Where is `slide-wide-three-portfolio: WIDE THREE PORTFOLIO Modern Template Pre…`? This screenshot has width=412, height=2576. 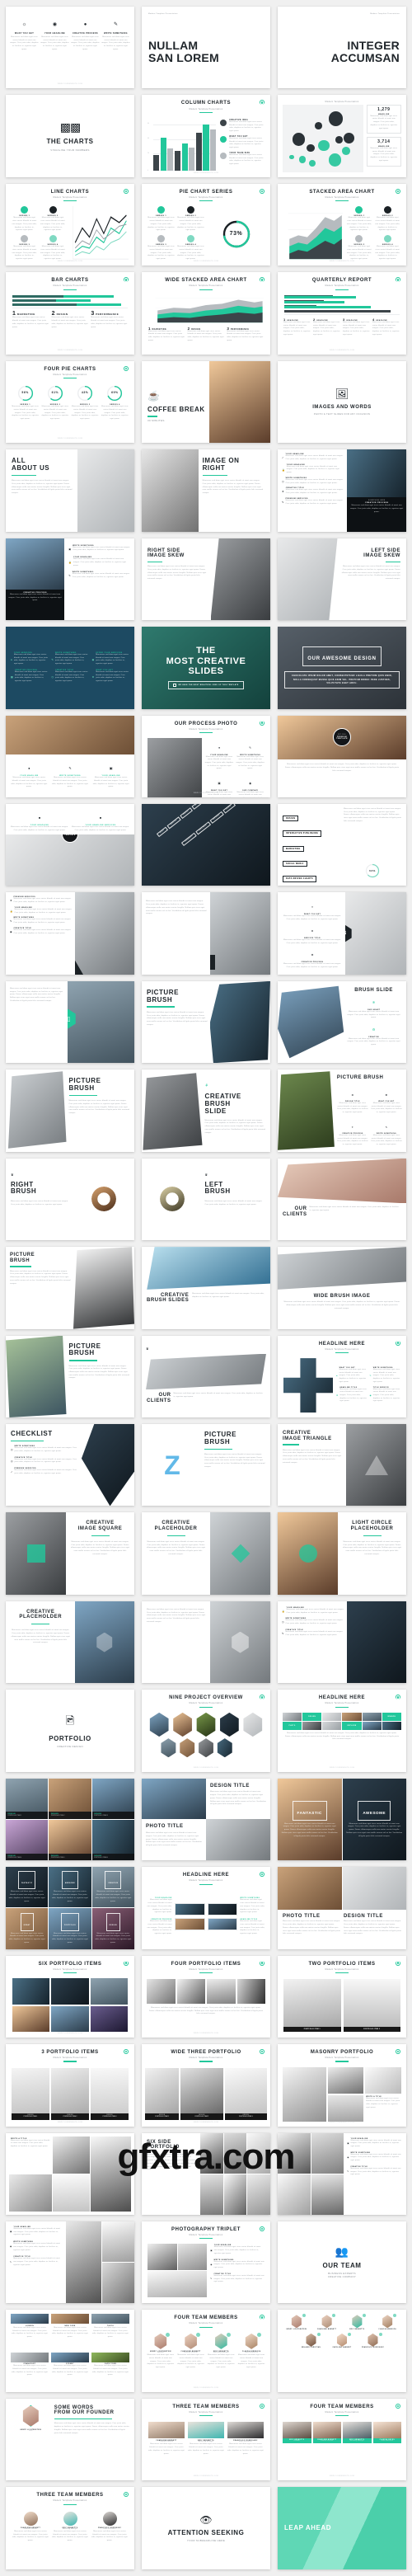 slide-wide-three-portfolio: WIDE THREE PORTFOLIO Modern Template Pre… is located at coordinates (206, 2085).